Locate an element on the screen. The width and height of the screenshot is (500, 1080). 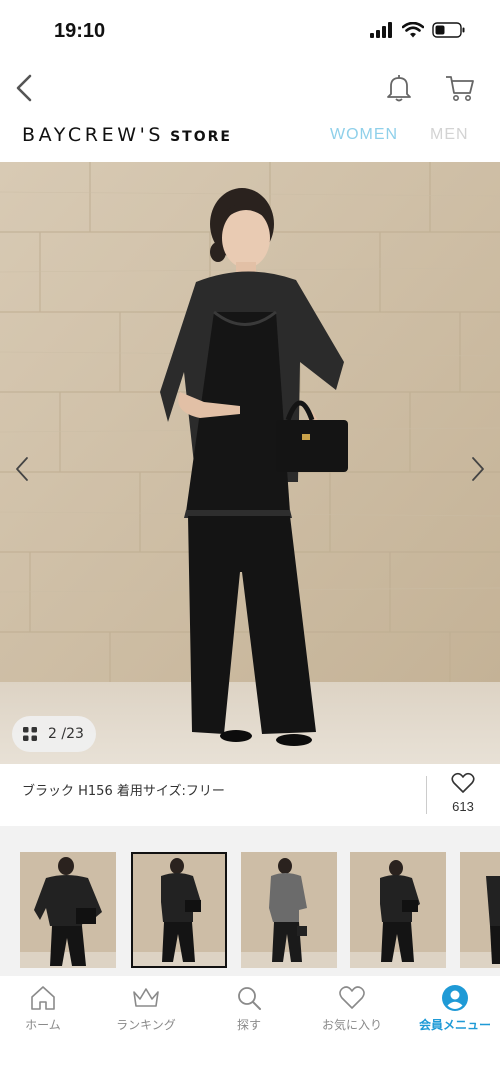
back-button is located at coordinates (26, 88).